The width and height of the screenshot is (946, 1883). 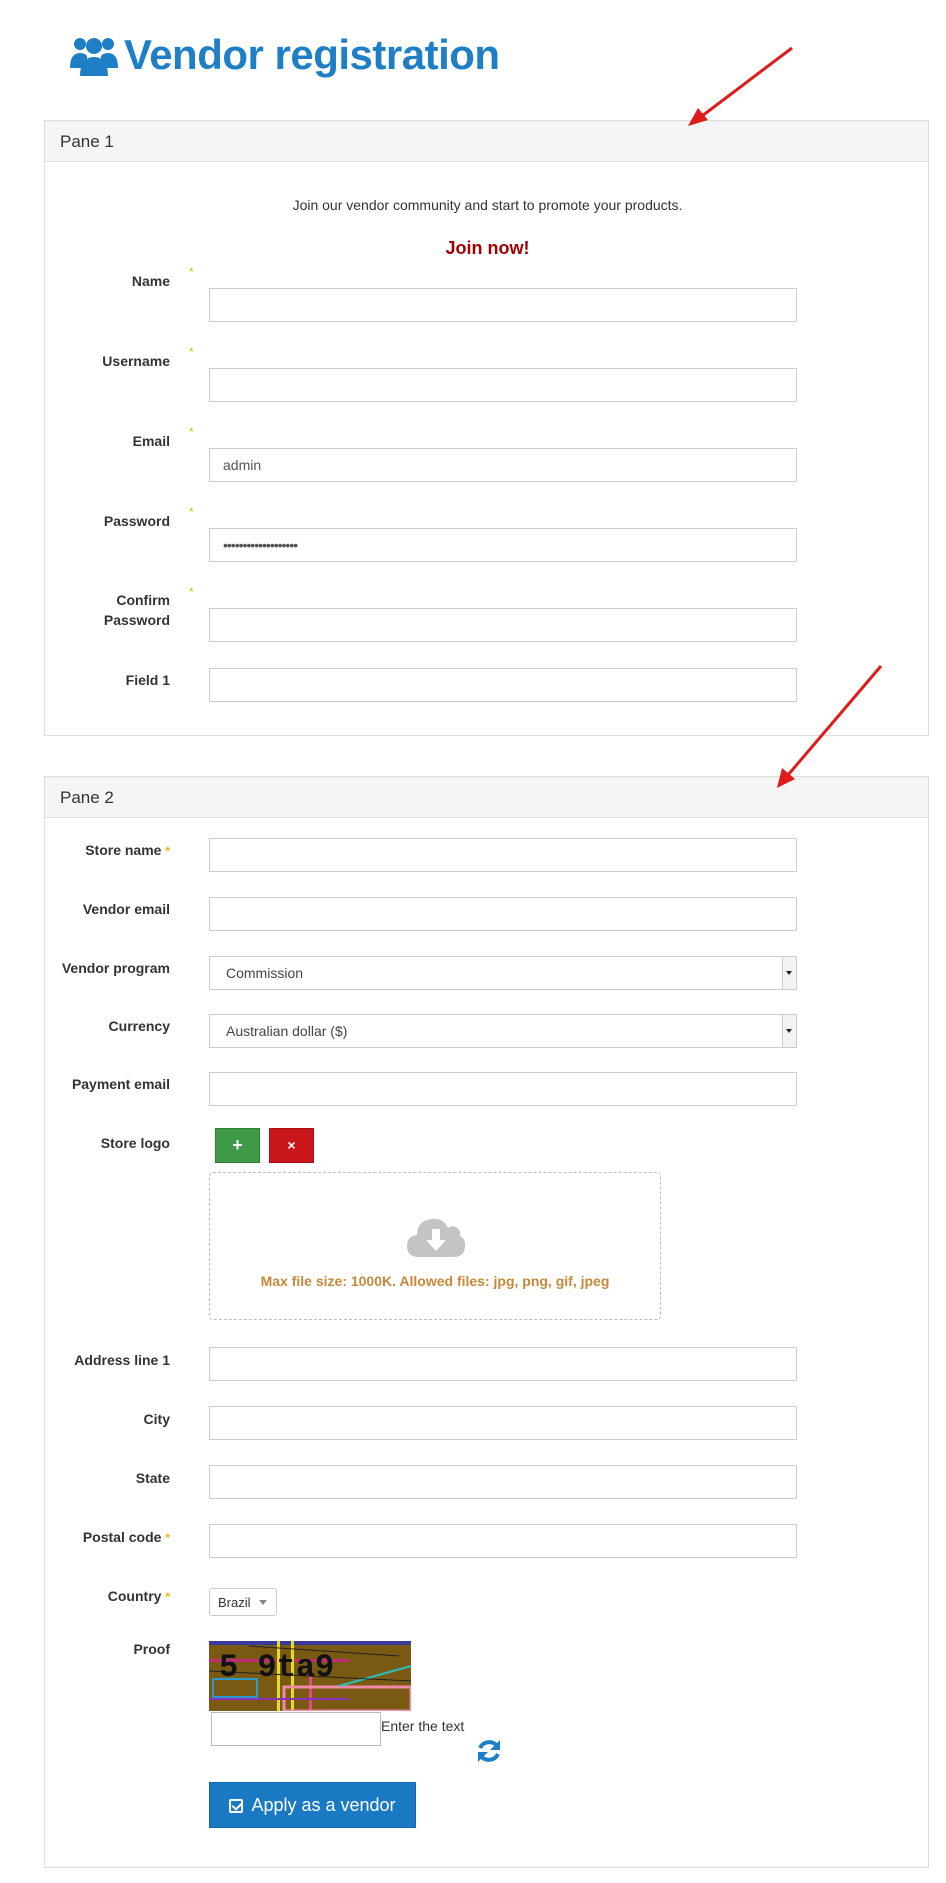 I want to click on join-now-text: Join now!, so click(x=487, y=248).